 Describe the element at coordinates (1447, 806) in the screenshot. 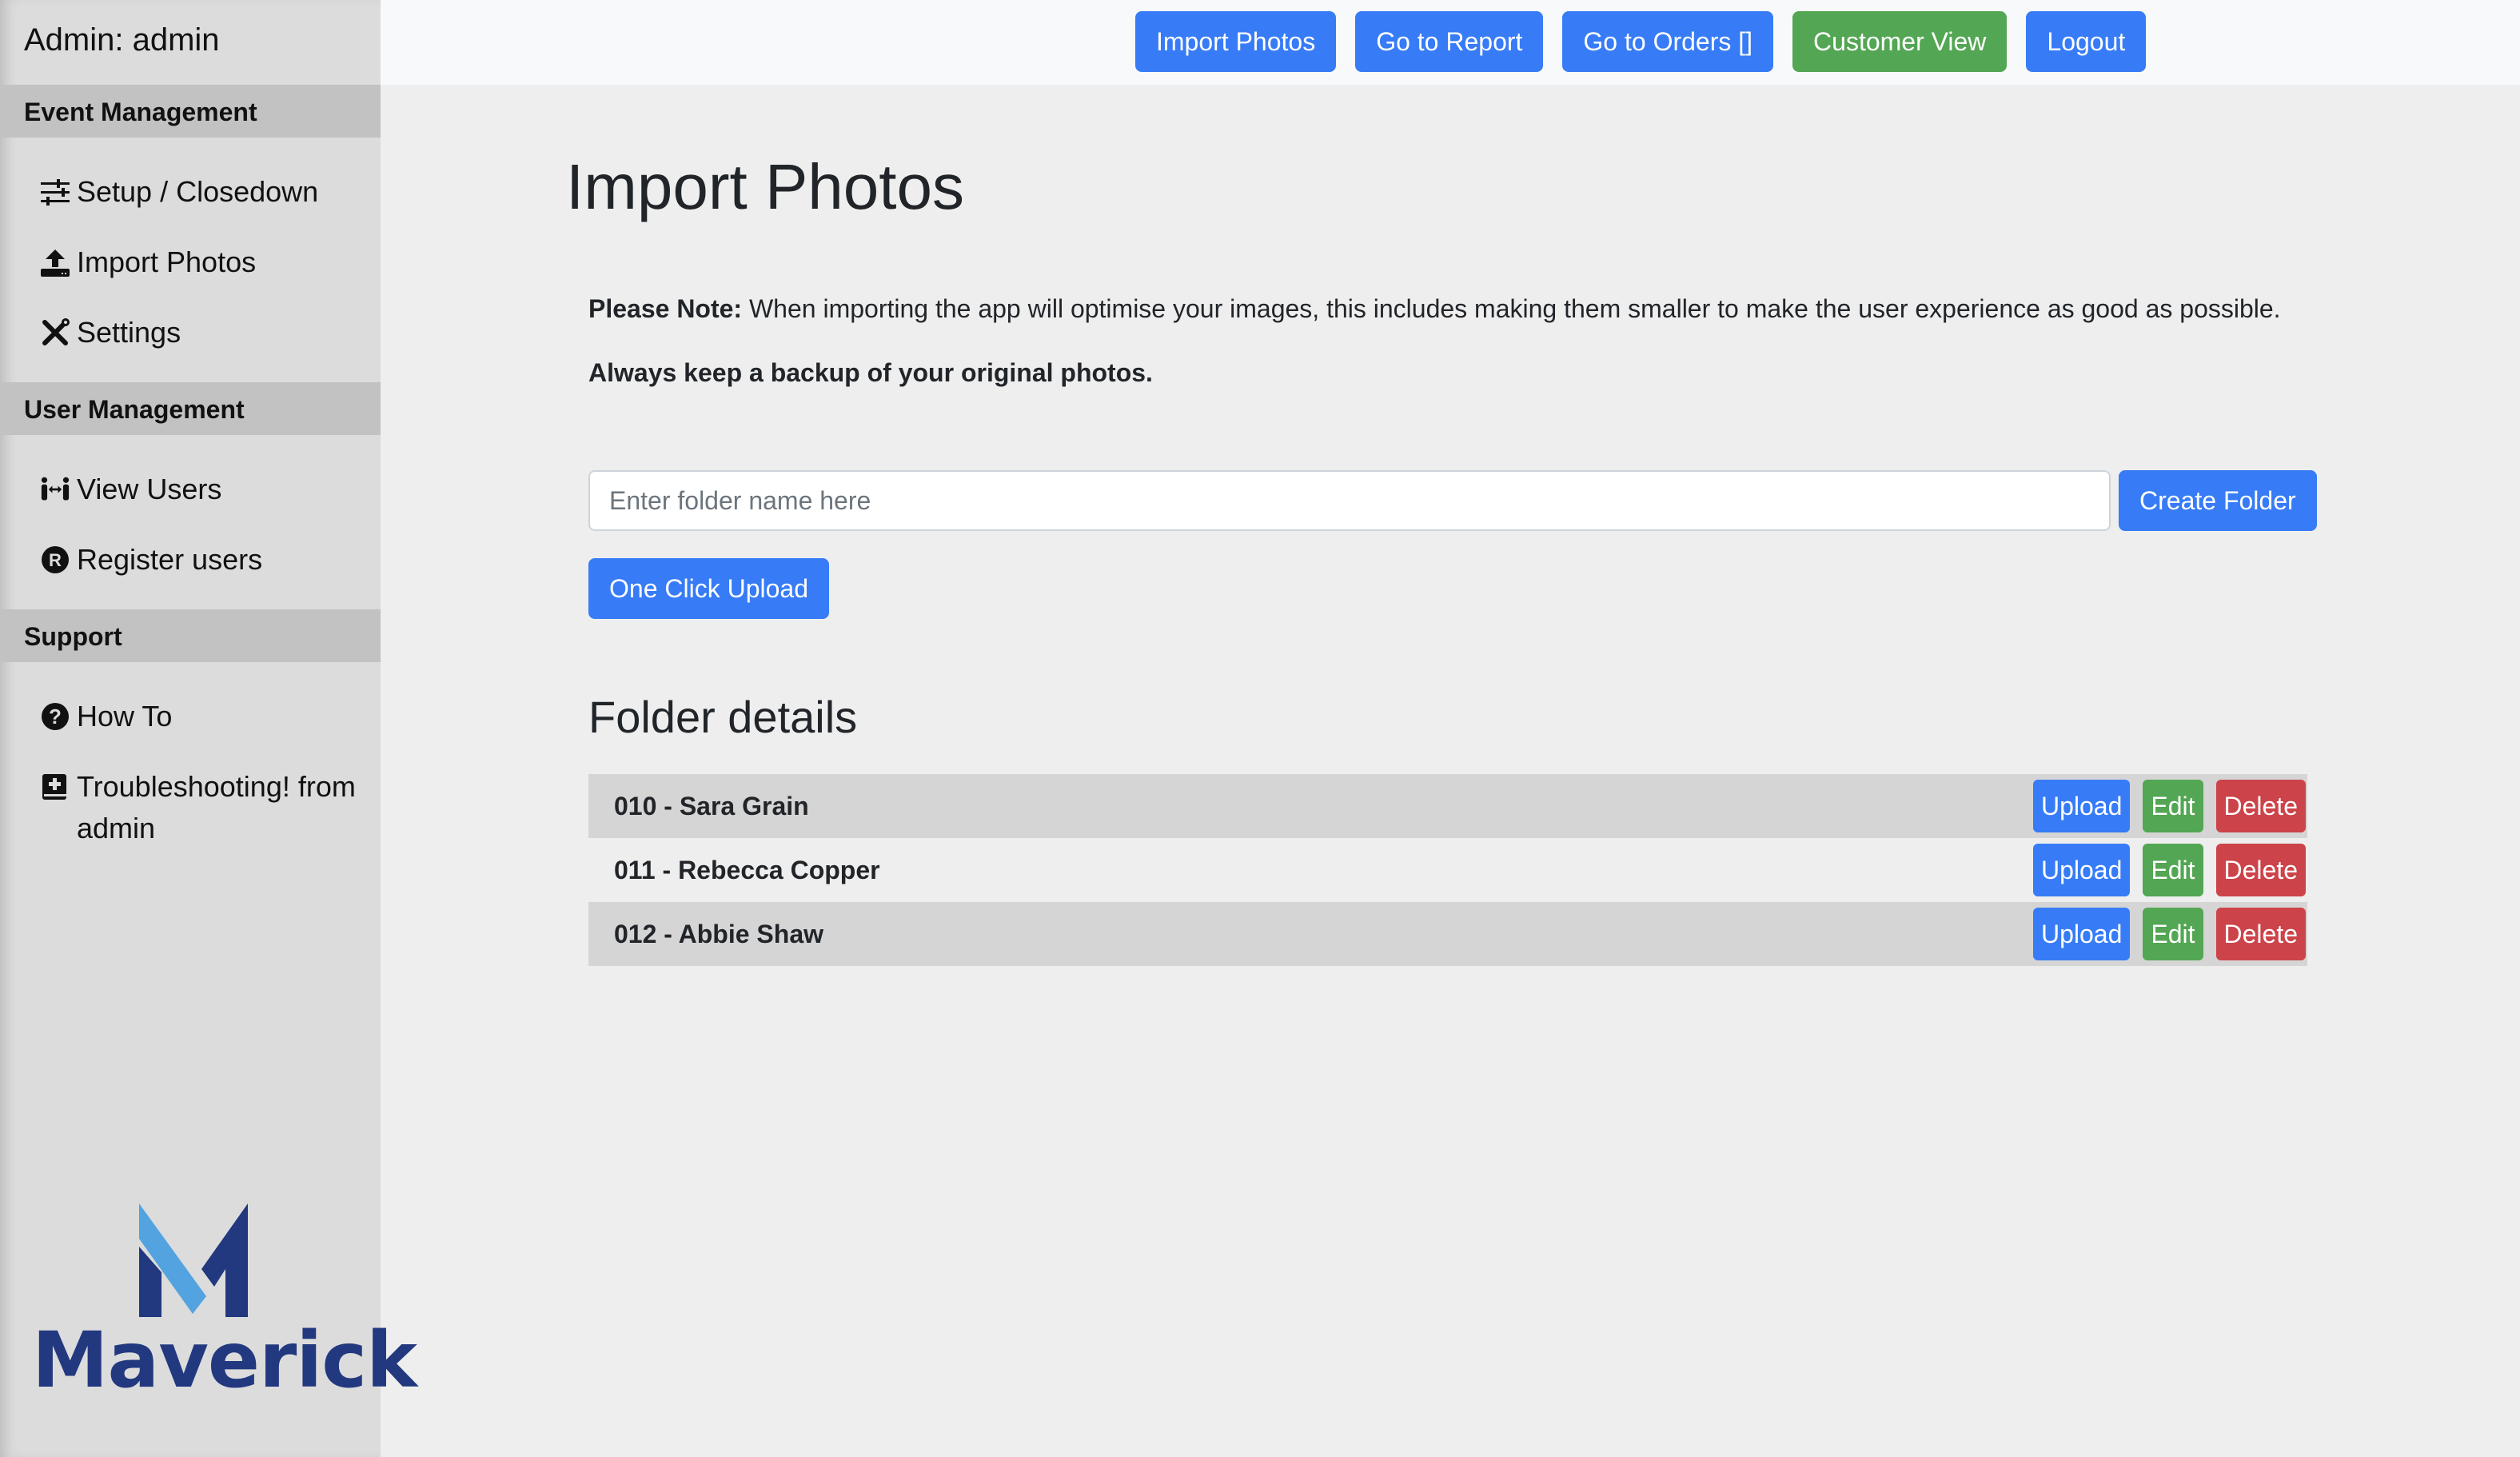

I see `folder-row: 010 - Sara Grain Upload Edit Delete` at that location.